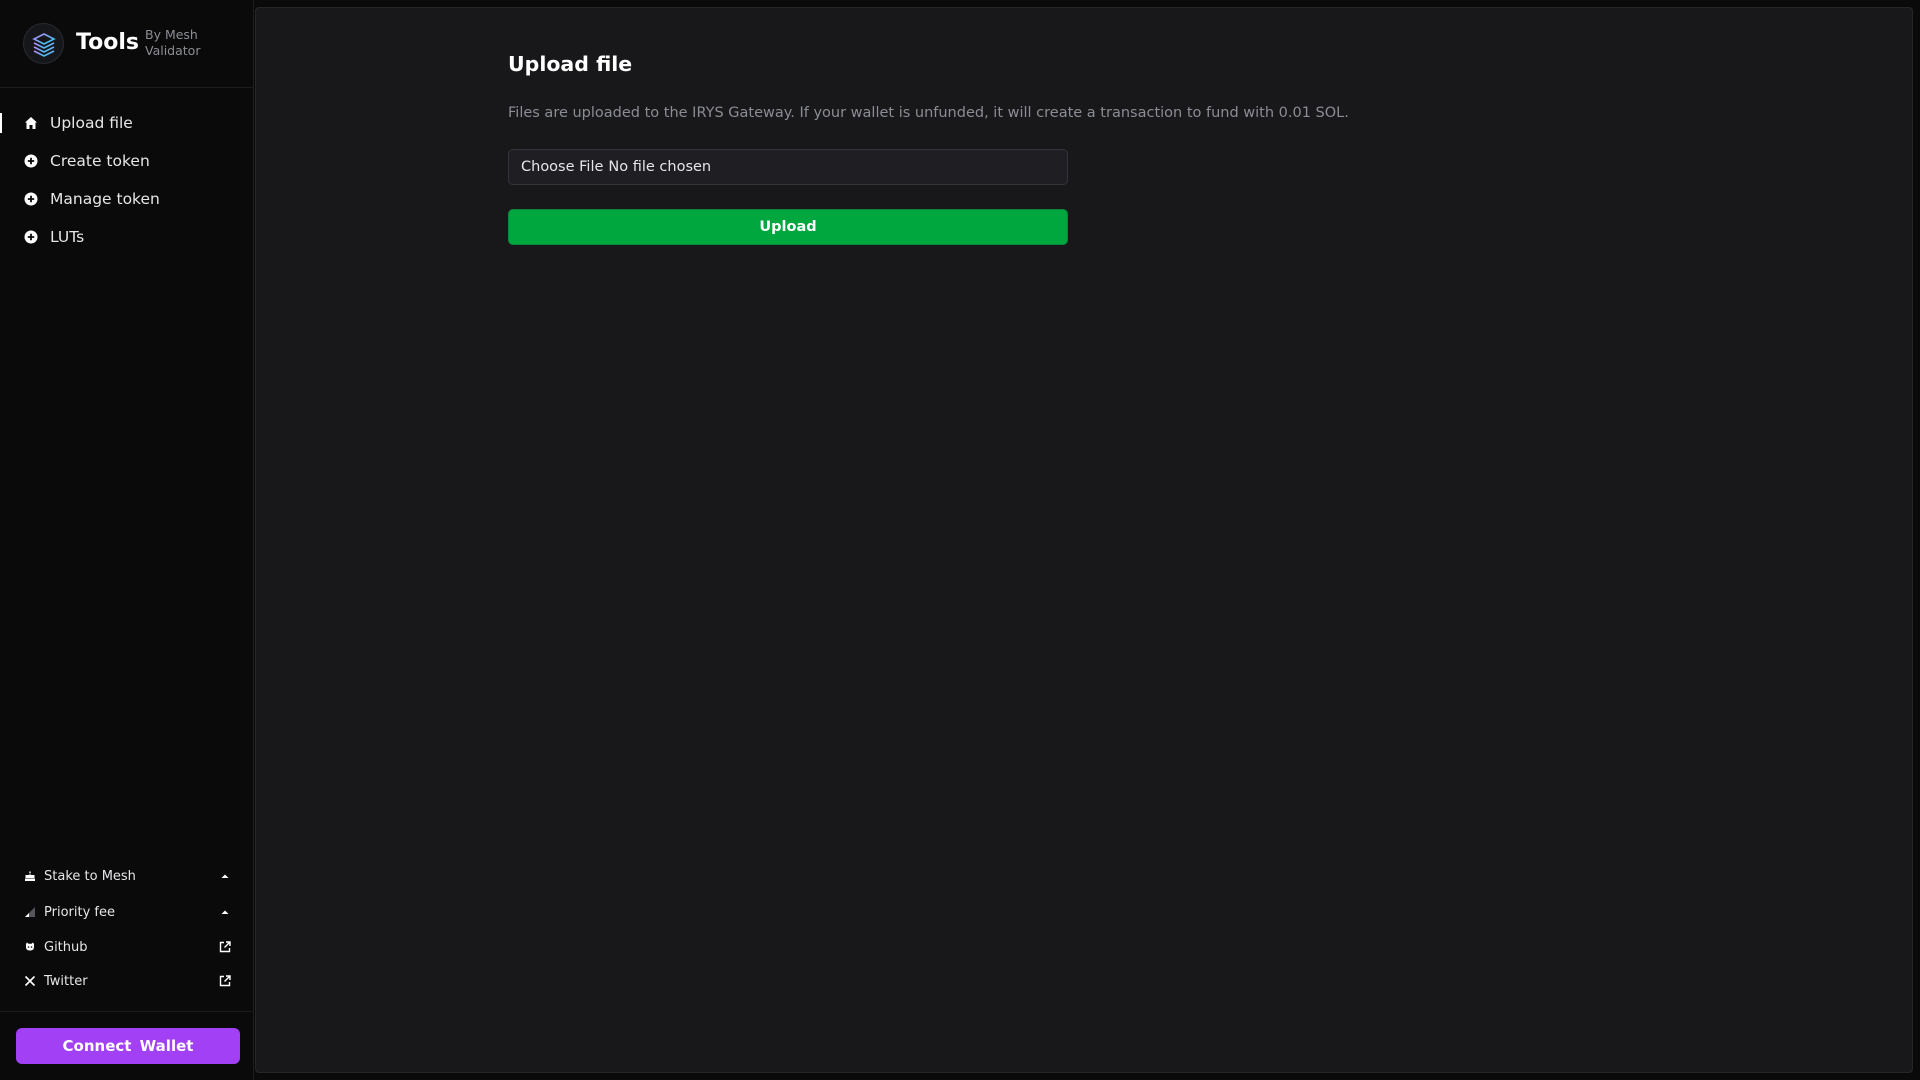 This screenshot has width=1920, height=1080. I want to click on sidebar-item-label: Create token, so click(100, 161).